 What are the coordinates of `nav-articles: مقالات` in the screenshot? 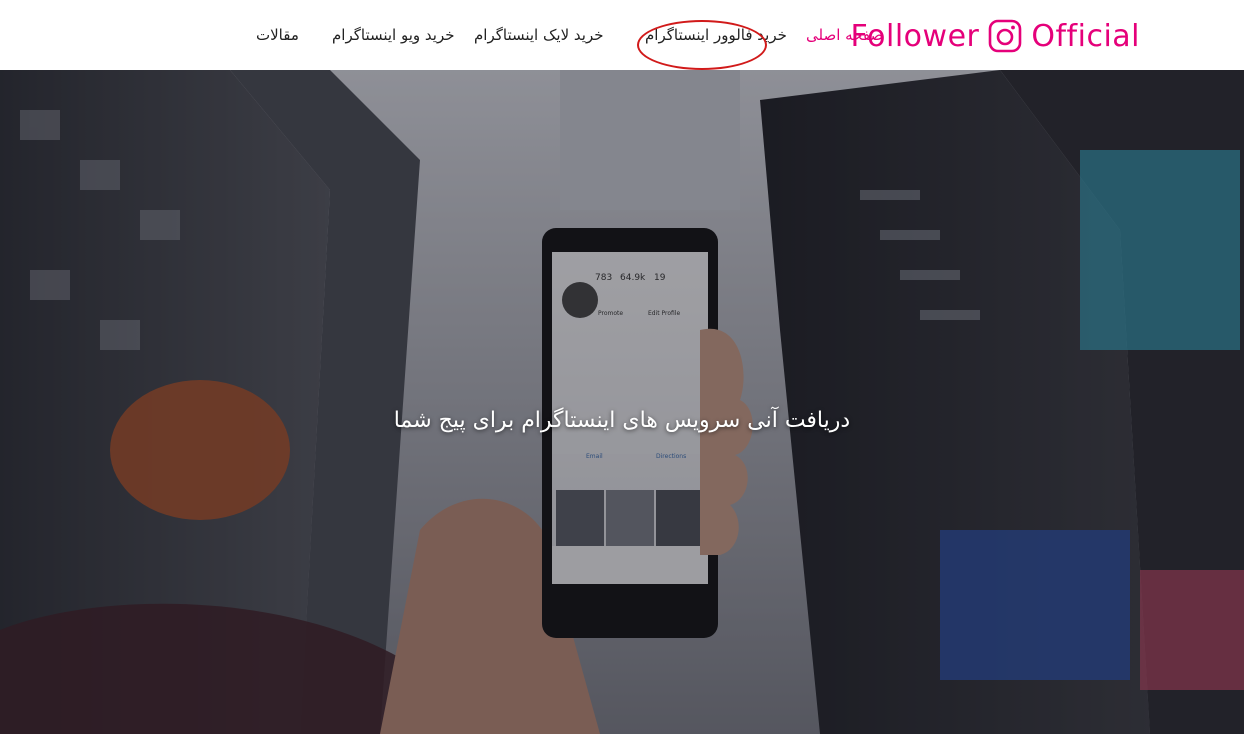 It's located at (277, 35).